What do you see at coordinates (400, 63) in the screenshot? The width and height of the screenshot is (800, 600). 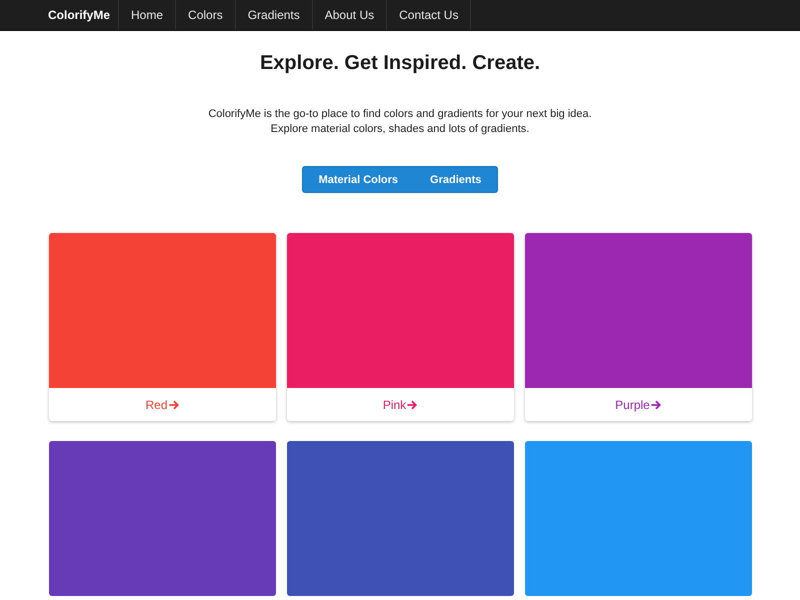 I see `page-title: Explore. Get Inspired. Create.` at bounding box center [400, 63].